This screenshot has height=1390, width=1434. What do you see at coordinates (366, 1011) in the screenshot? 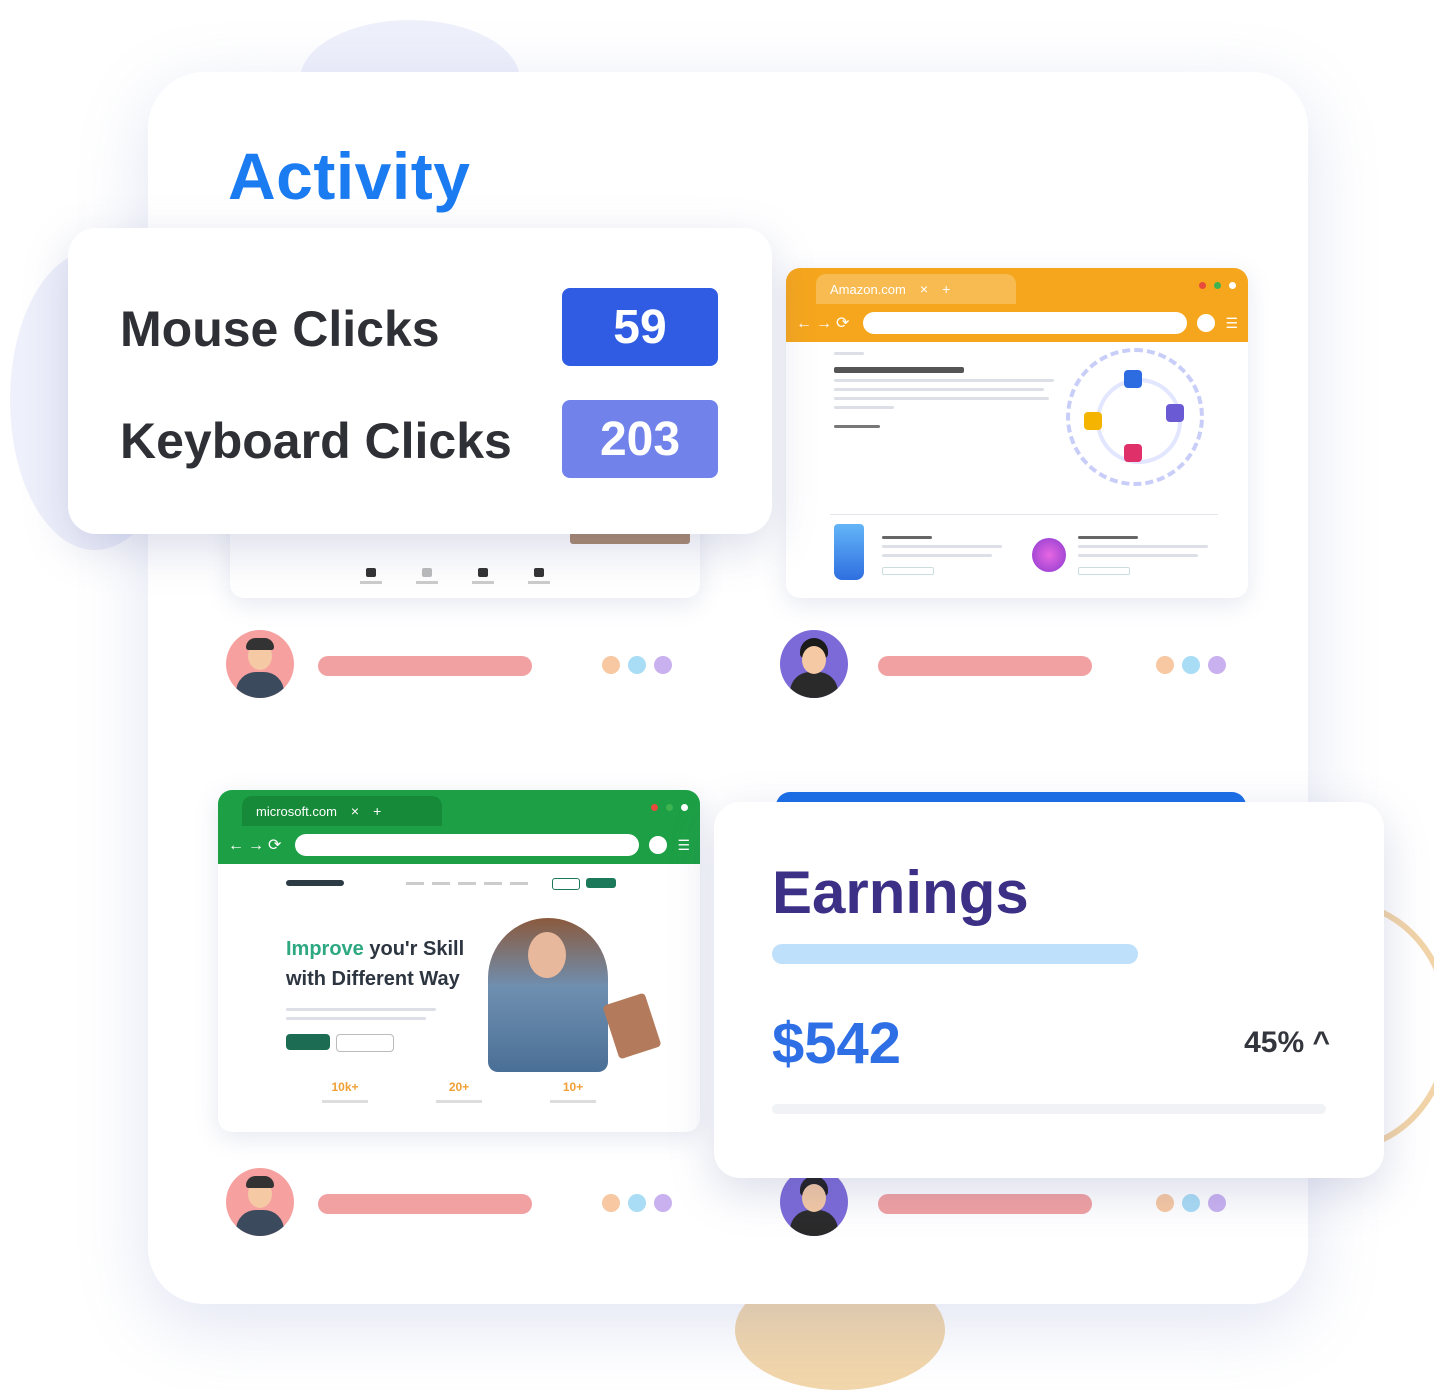
I see `hero-text` at bounding box center [366, 1011].